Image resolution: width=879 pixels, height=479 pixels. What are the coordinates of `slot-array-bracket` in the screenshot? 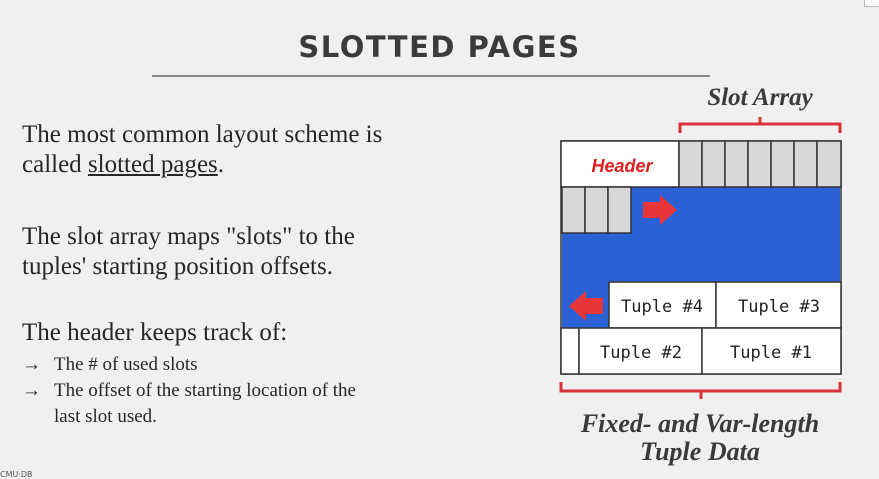 It's located at (760, 125).